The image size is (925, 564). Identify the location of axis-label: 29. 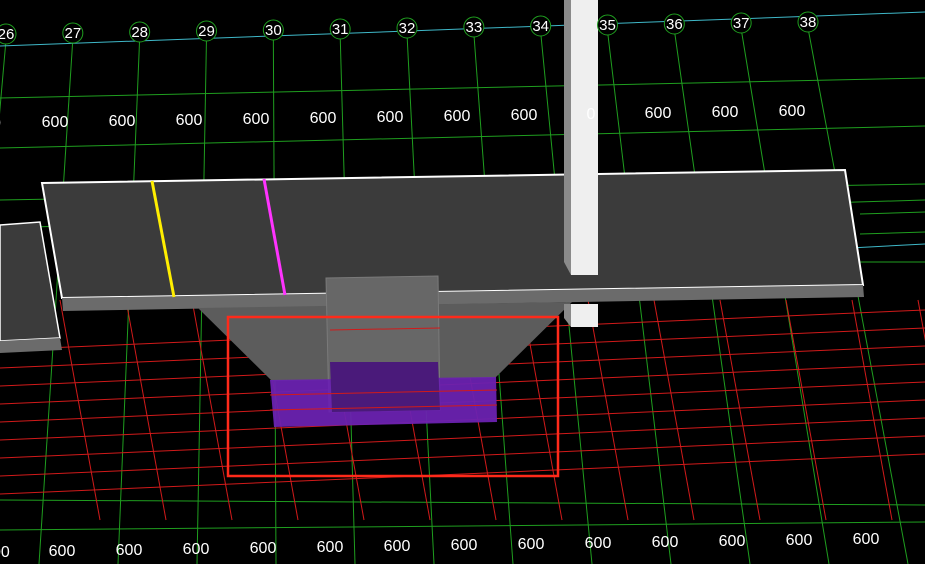
(206, 31).